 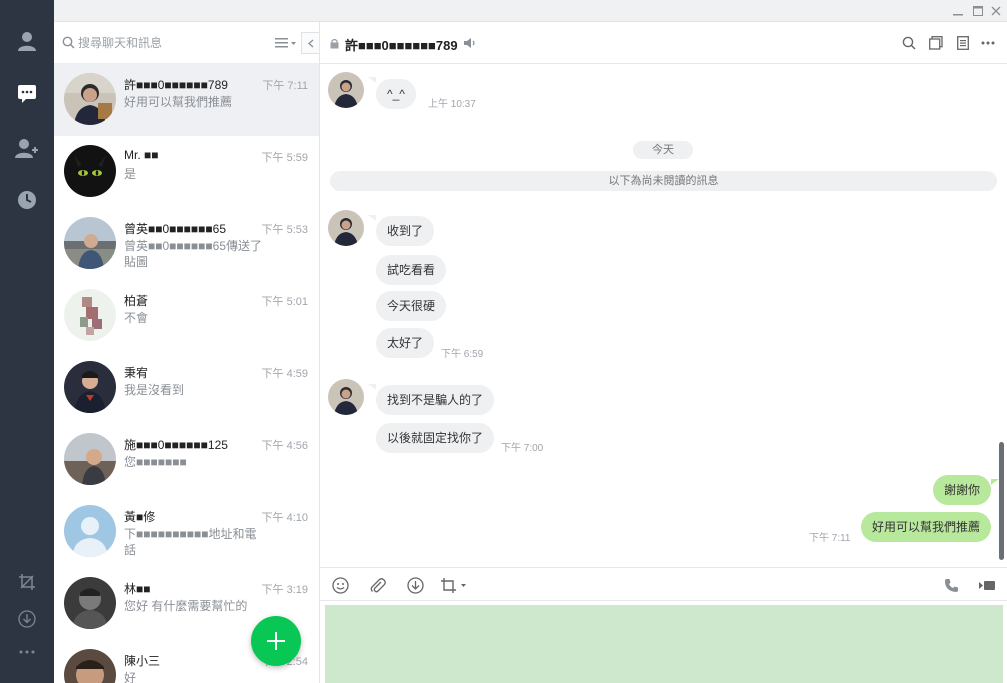 What do you see at coordinates (130, 174) in the screenshot?
I see `chat-preview: 是` at bounding box center [130, 174].